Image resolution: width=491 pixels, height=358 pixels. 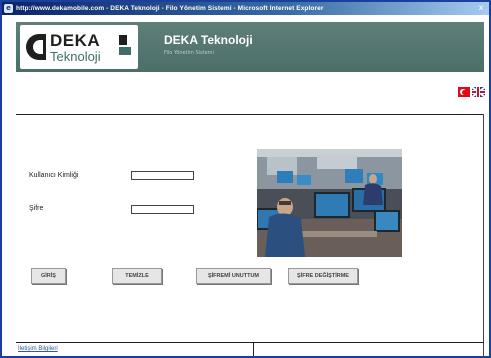 I want to click on username-field, so click(x=162, y=175).